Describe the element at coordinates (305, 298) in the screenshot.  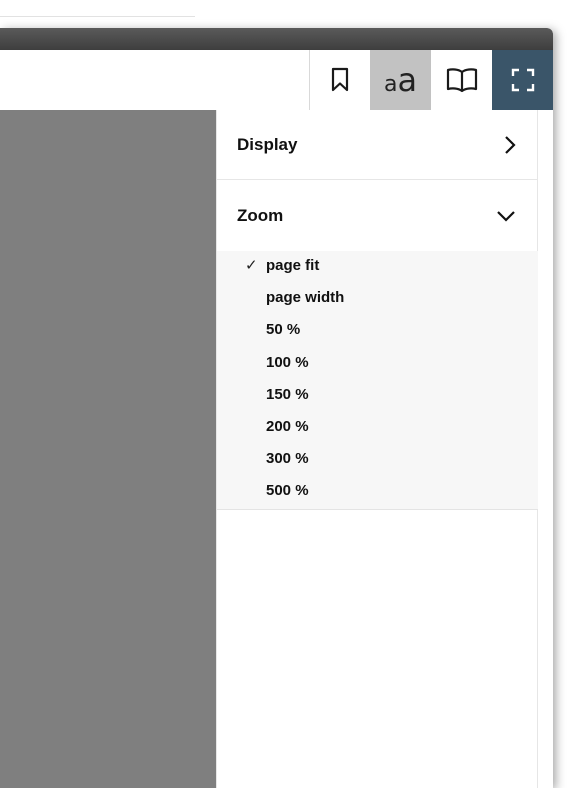
I see `zoom-option-label: page width` at that location.